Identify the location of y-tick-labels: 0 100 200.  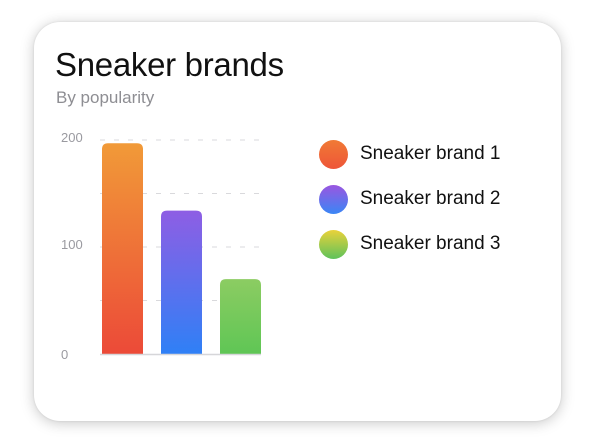
(72, 246).